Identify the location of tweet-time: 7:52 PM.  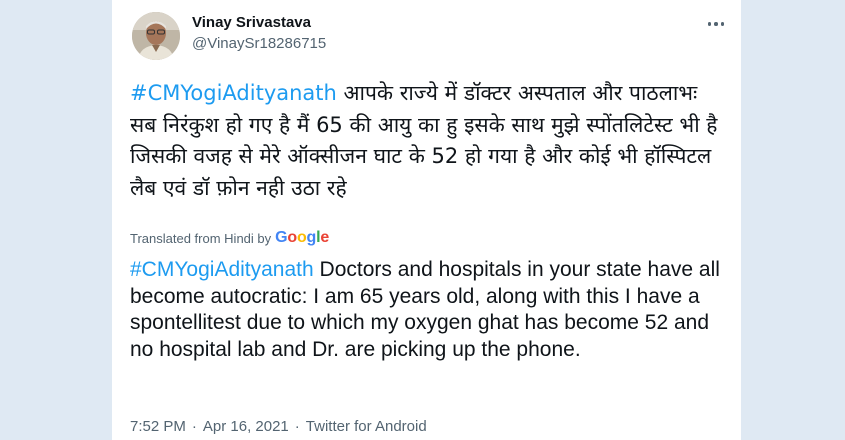
(158, 426).